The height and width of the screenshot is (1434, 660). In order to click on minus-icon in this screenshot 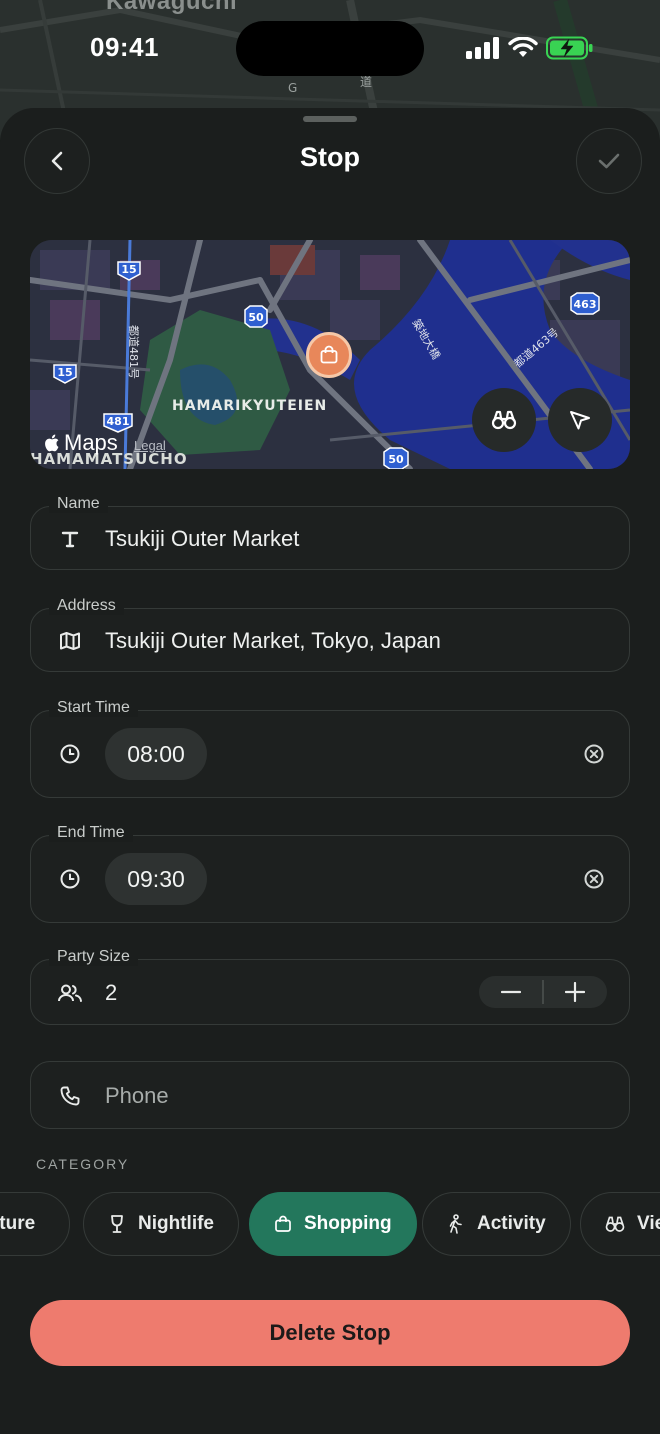, I will do `click(510, 992)`.